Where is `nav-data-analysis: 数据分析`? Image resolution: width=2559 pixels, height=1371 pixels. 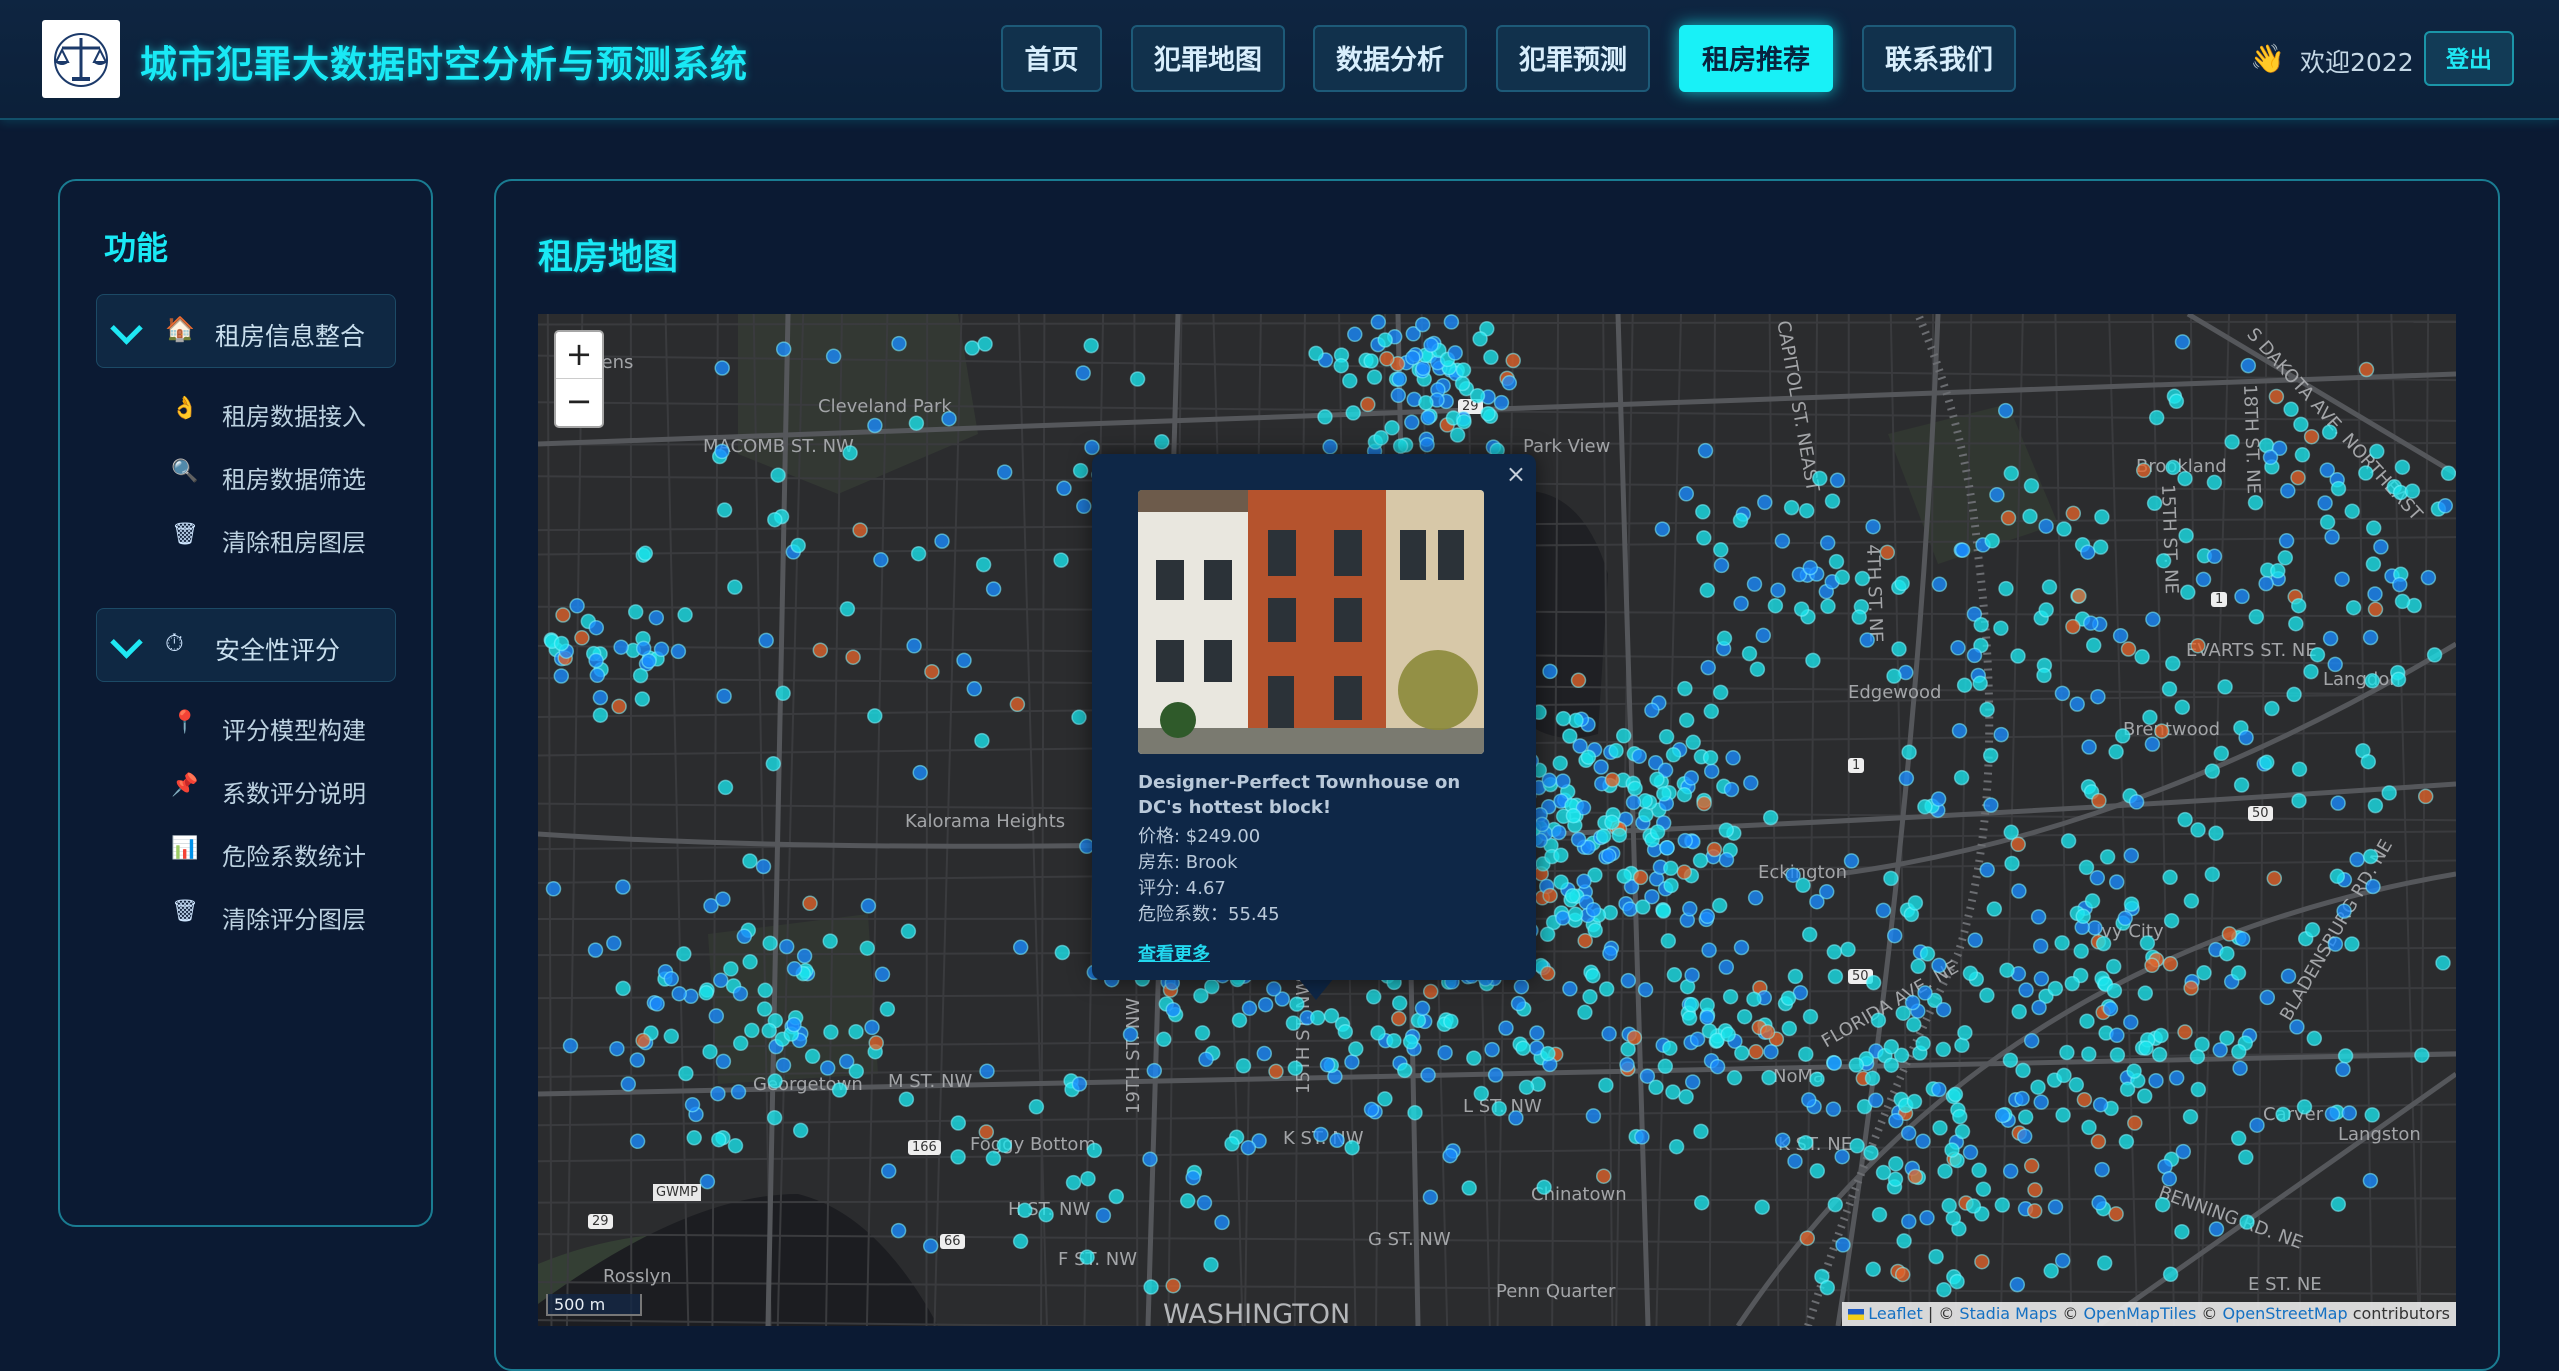
nav-data-analysis: 数据分析 is located at coordinates (1390, 58).